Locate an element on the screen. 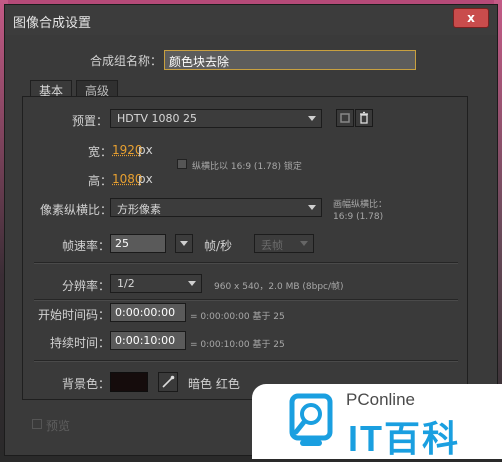 This screenshot has width=502, height=462. resolution-dropdown: 1/2 is located at coordinates (156, 283).